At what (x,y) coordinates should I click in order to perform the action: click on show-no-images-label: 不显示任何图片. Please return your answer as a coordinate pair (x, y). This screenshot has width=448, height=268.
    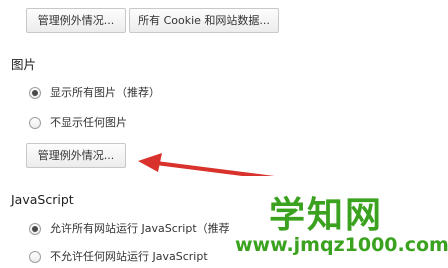
    Looking at the image, I should click on (88, 122).